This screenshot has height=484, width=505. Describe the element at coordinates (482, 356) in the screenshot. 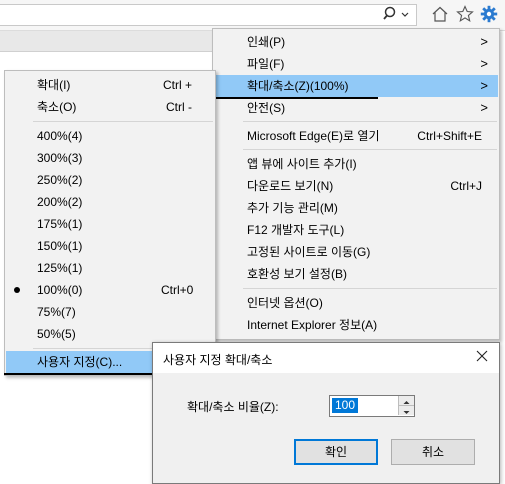

I see `close-icon` at that location.